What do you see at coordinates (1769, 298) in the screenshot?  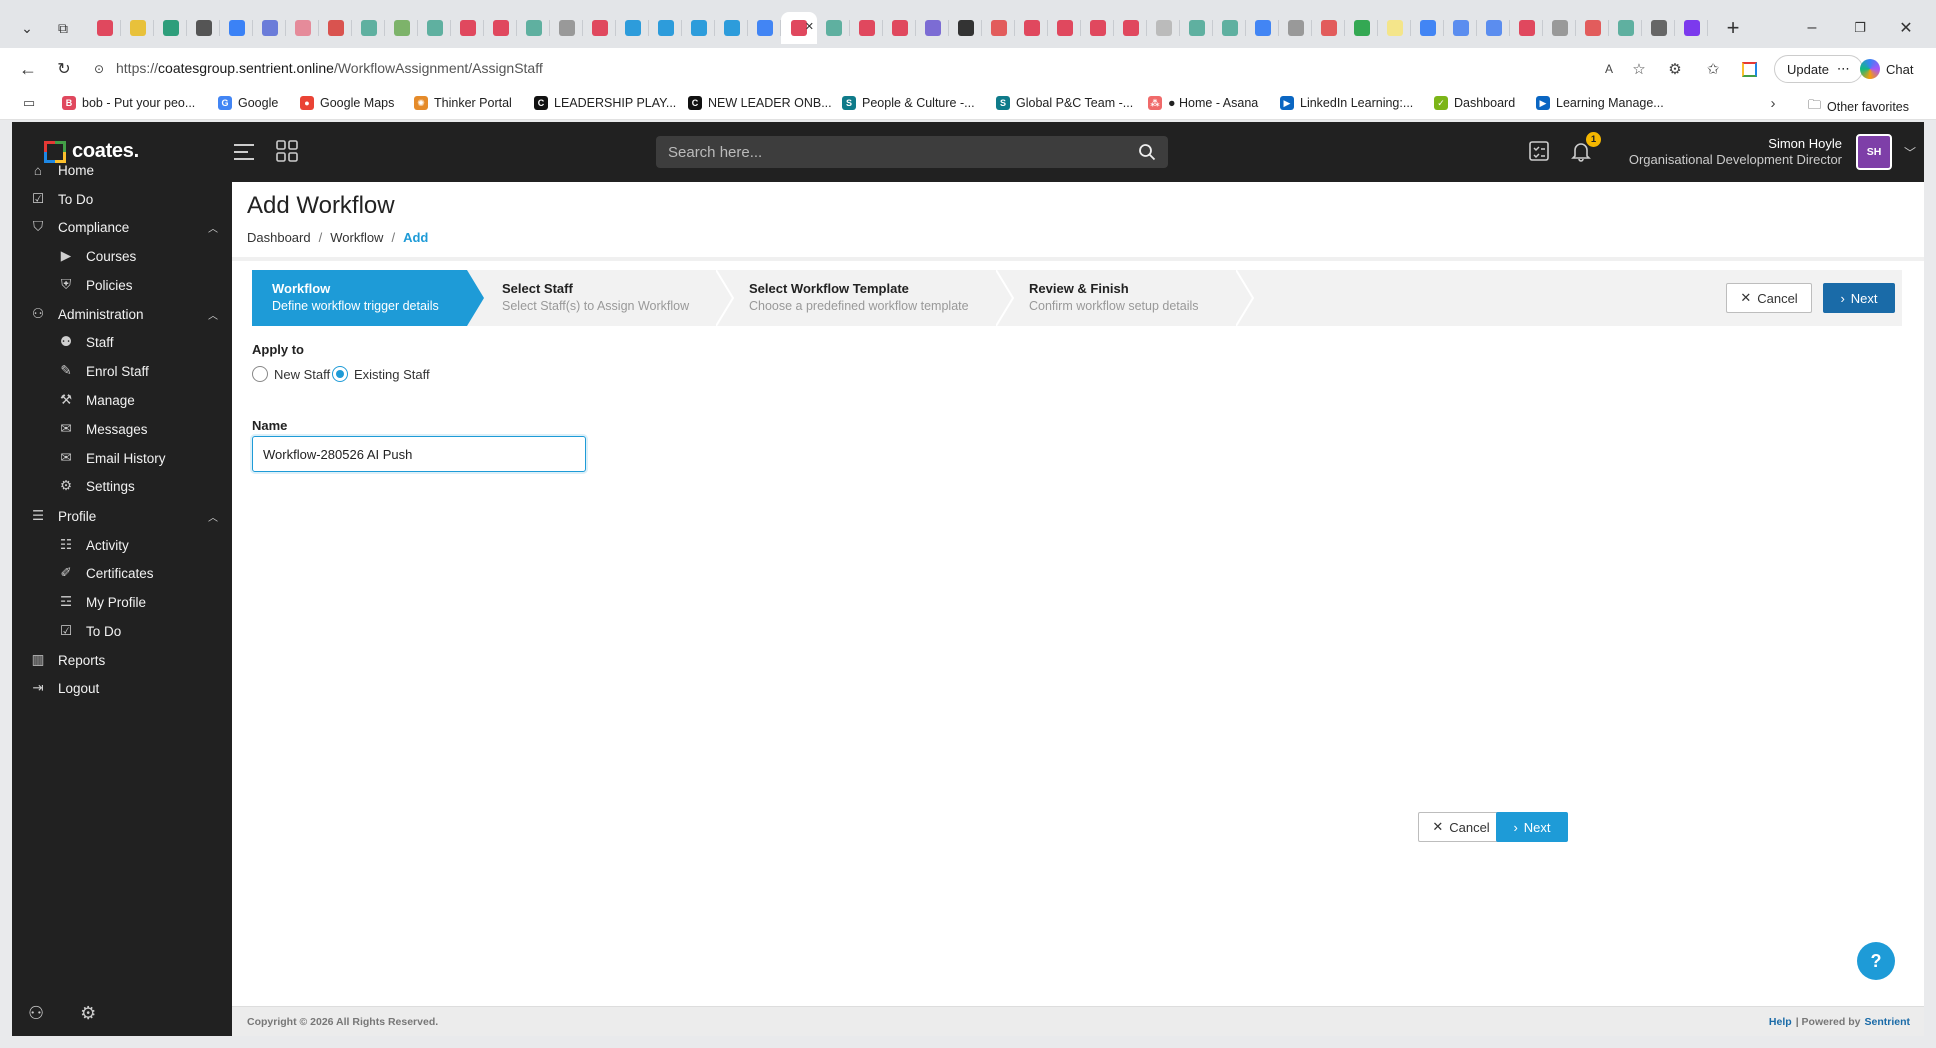 I see `cancel-button-top: ✕ Cancel` at bounding box center [1769, 298].